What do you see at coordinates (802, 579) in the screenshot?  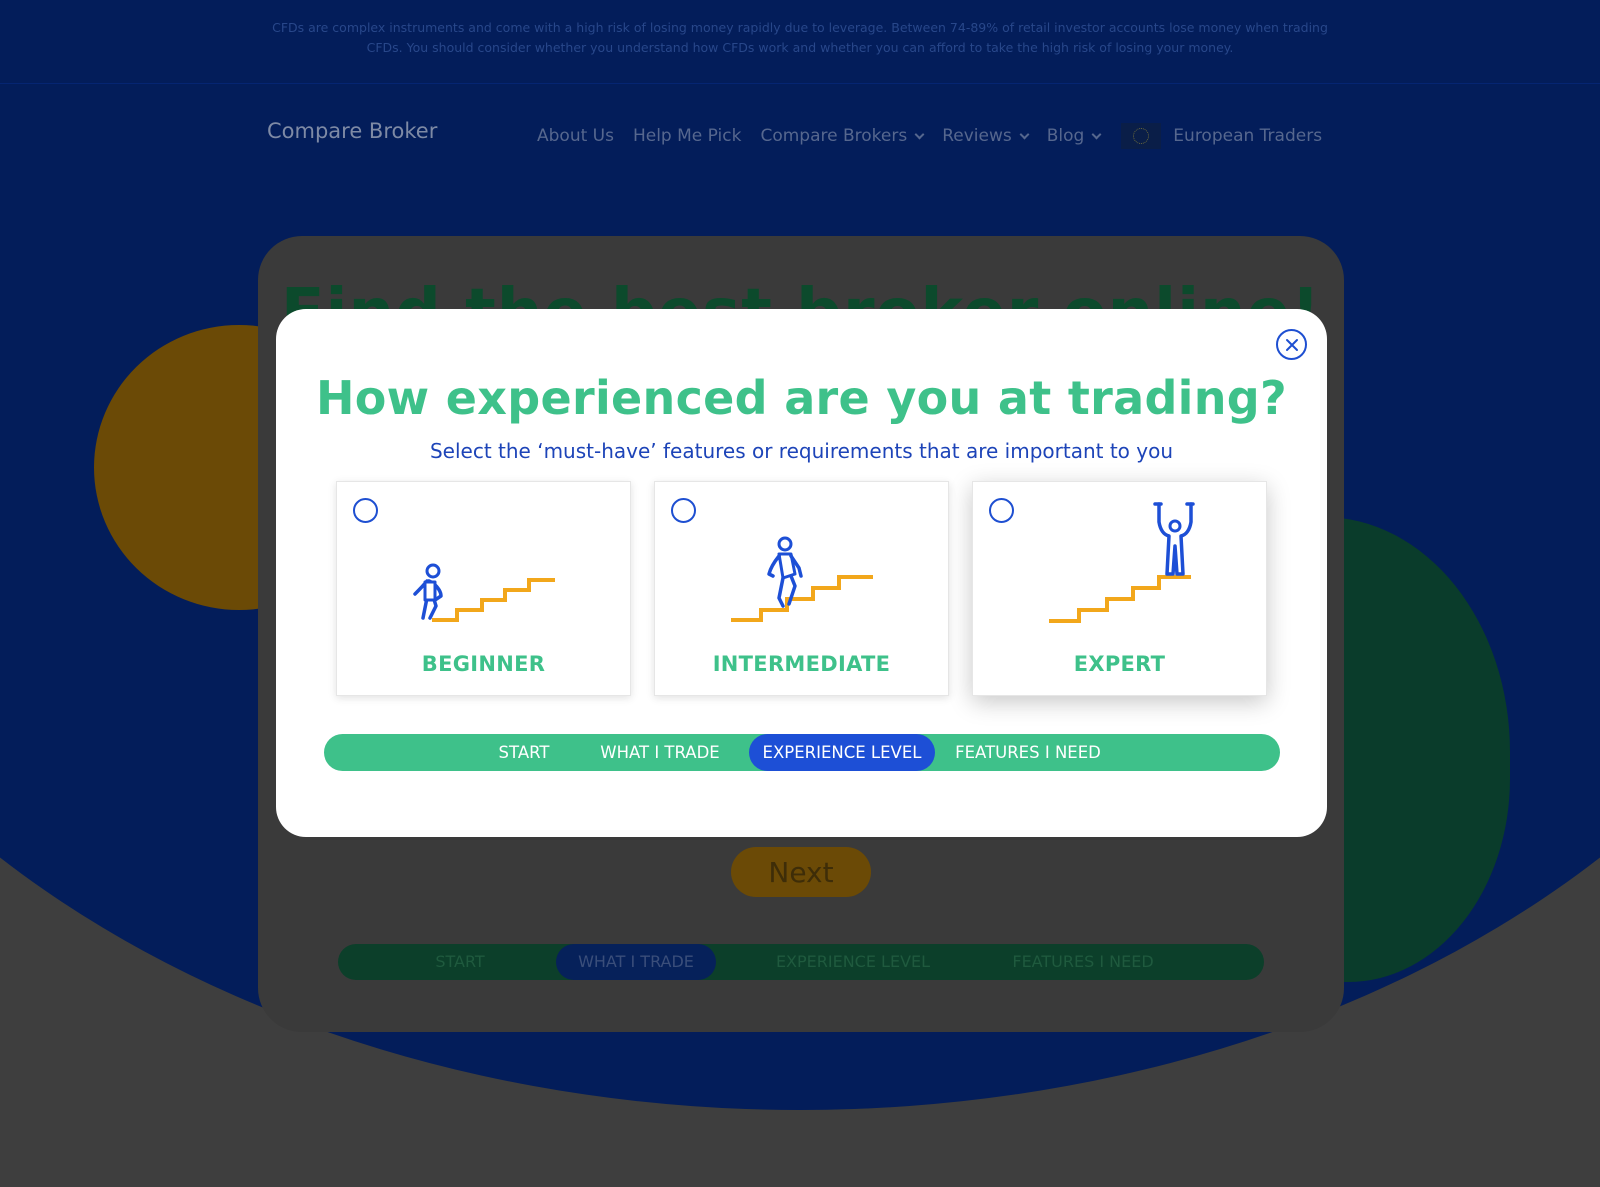 I see `intermediate-stairs-icon` at bounding box center [802, 579].